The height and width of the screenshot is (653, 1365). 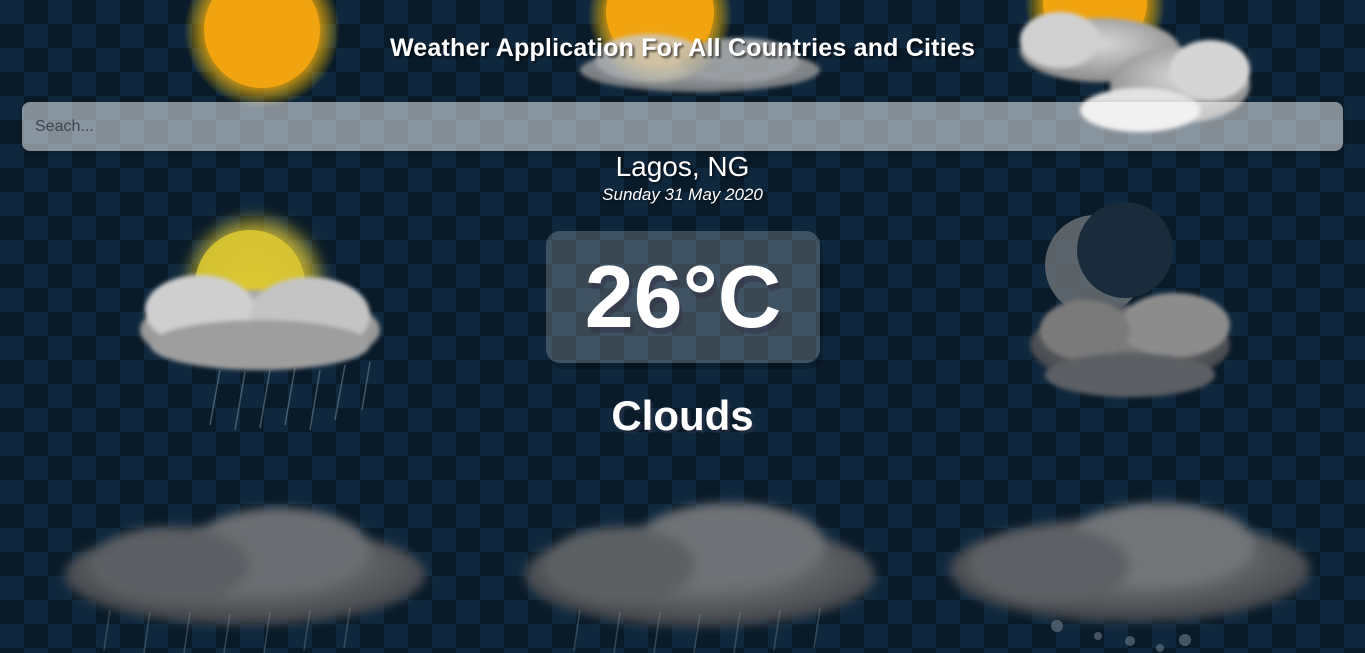 I want to click on location-date: Sunday 31 May 2020, so click(x=682, y=194).